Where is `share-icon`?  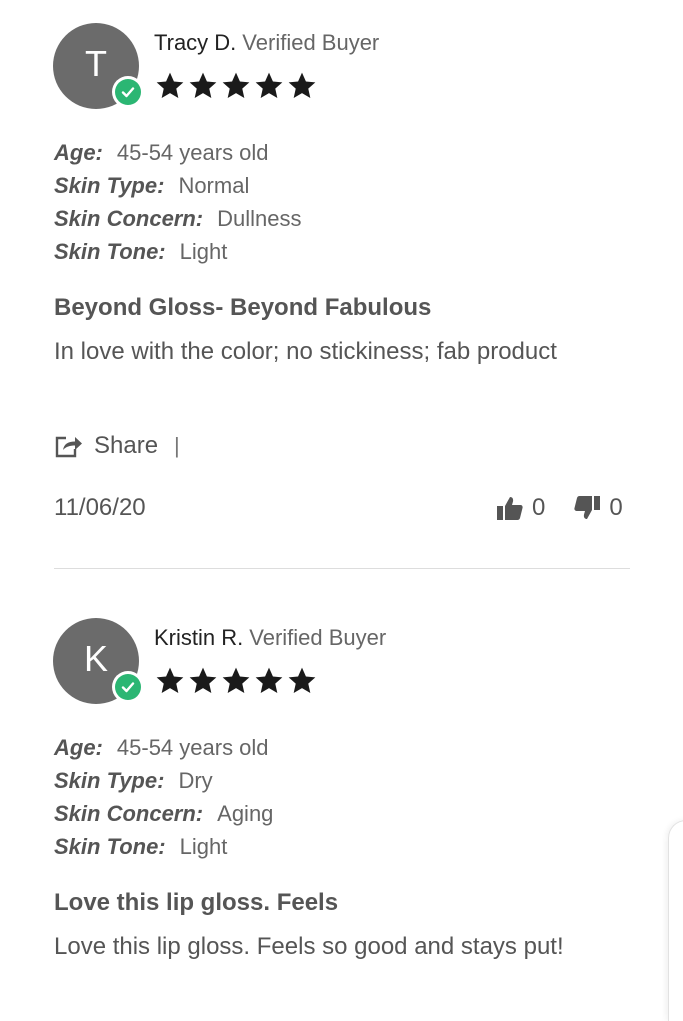 share-icon is located at coordinates (68, 447).